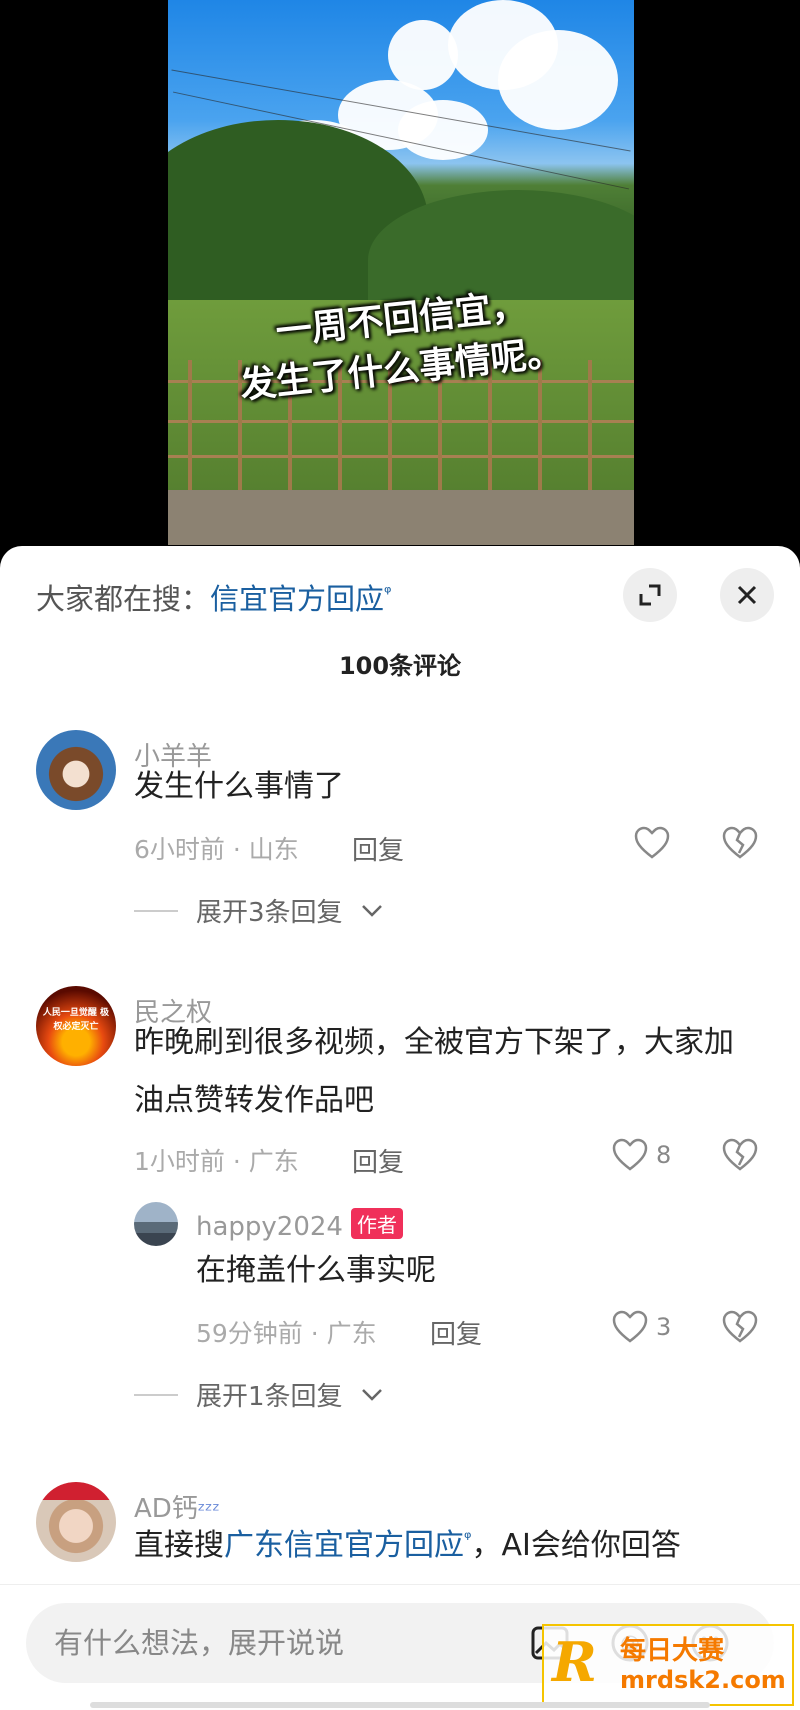 This screenshot has height=1710, width=800. Describe the element at coordinates (316, 1270) in the screenshot. I see `reply-text: 在掩盖什么事实呢` at that location.